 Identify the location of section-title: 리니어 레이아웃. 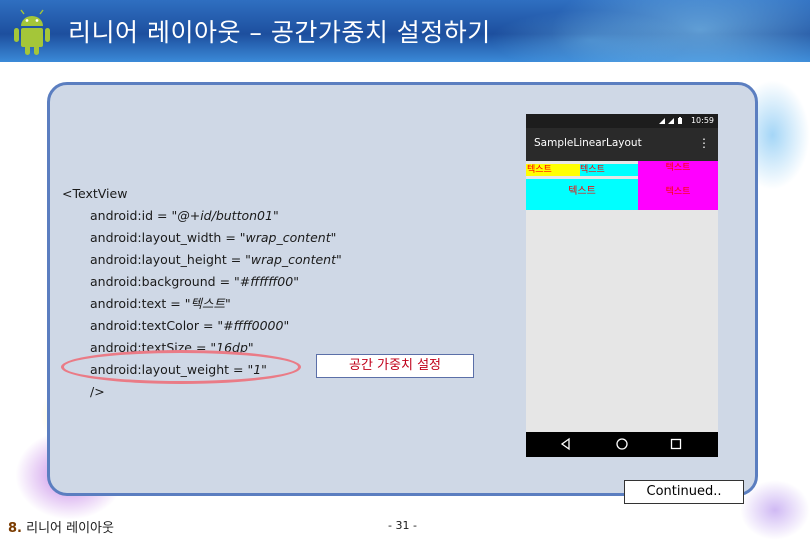
(70, 528).